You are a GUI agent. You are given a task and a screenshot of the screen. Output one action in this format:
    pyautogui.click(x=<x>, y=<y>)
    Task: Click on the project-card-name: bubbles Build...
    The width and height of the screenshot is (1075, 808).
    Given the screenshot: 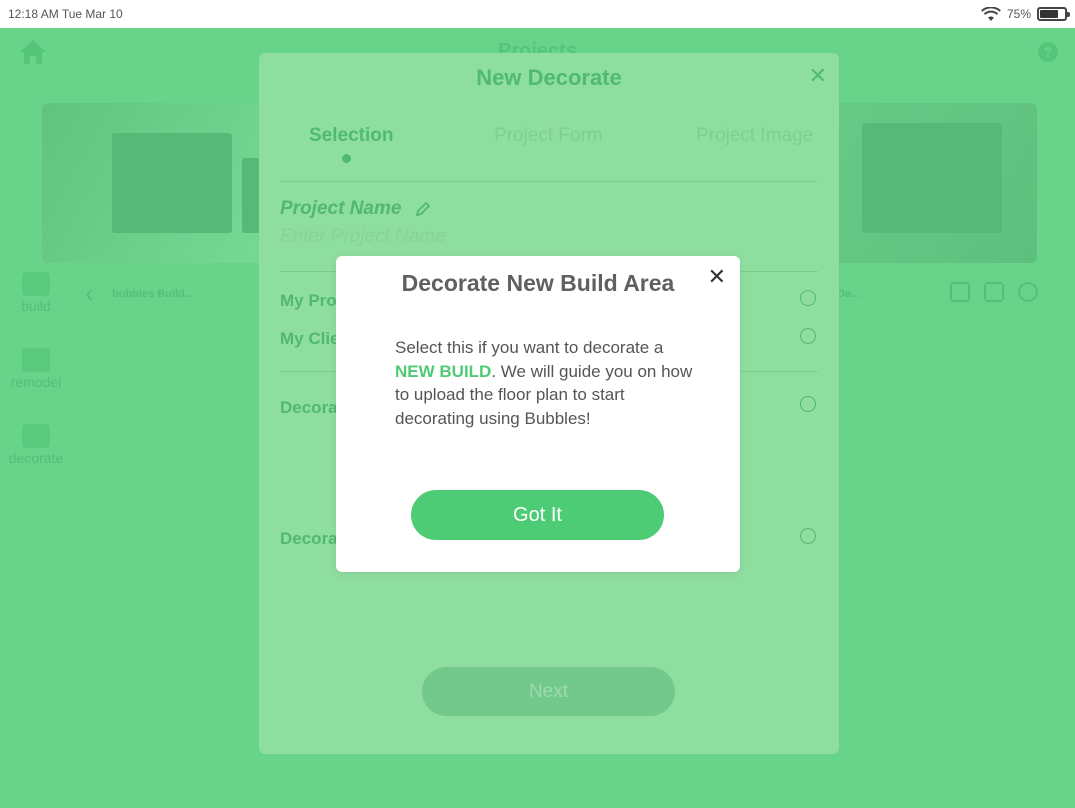 What is the action you would take?
    pyautogui.click(x=153, y=294)
    